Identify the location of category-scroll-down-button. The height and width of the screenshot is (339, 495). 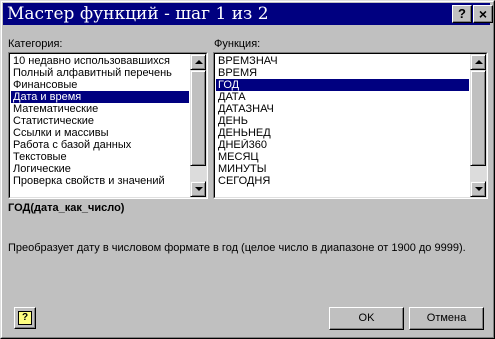
(198, 189).